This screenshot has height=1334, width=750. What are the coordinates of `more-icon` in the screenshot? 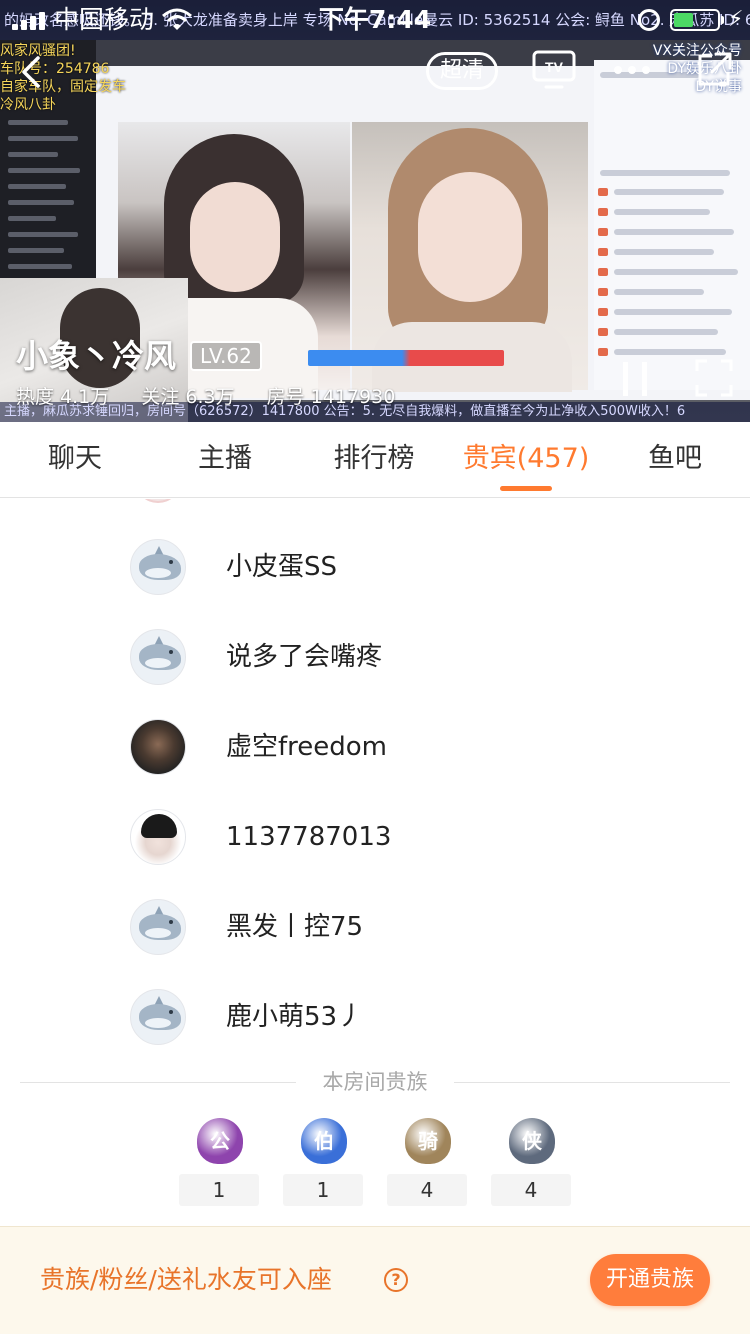 It's located at (632, 70).